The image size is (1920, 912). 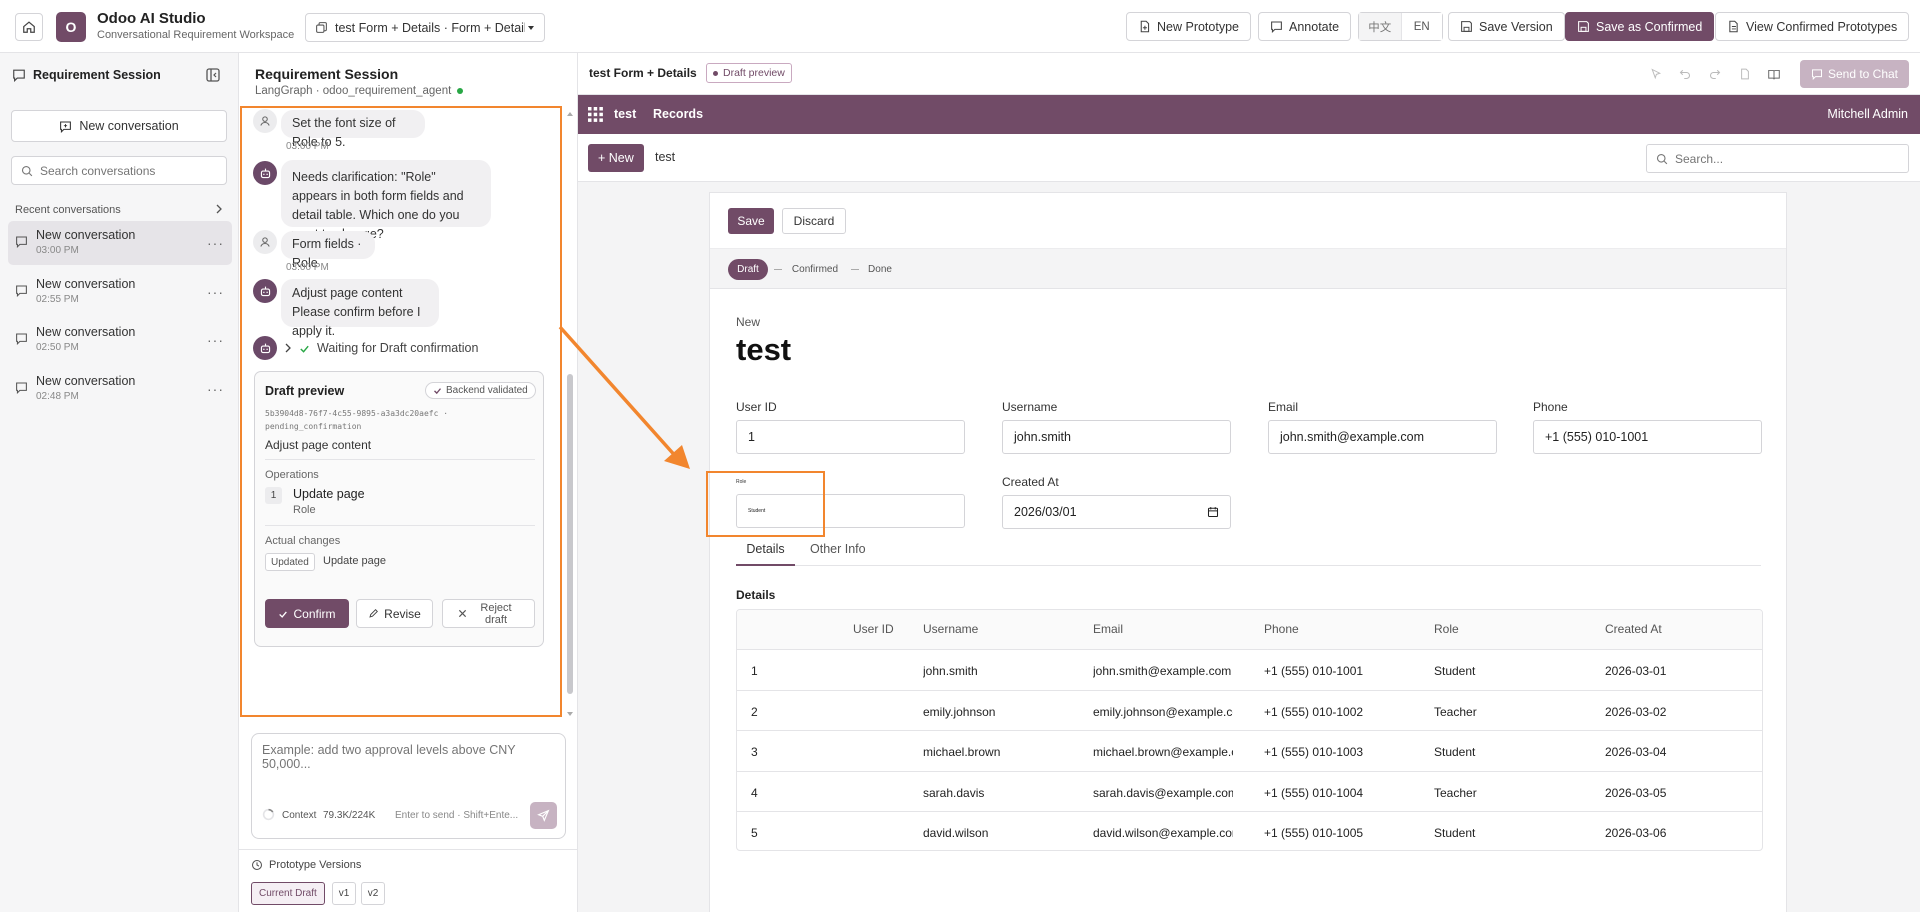 I want to click on stage-done: Done, so click(x=880, y=269).